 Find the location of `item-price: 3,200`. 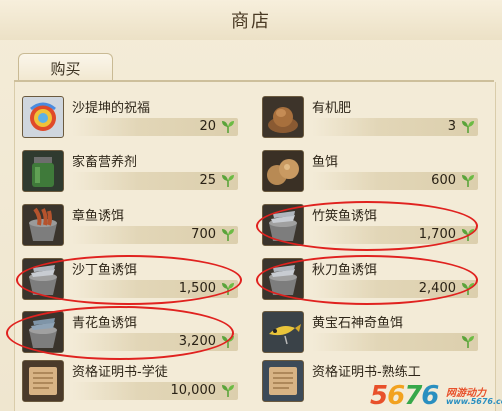

item-price: 3,200 is located at coordinates (197, 341).